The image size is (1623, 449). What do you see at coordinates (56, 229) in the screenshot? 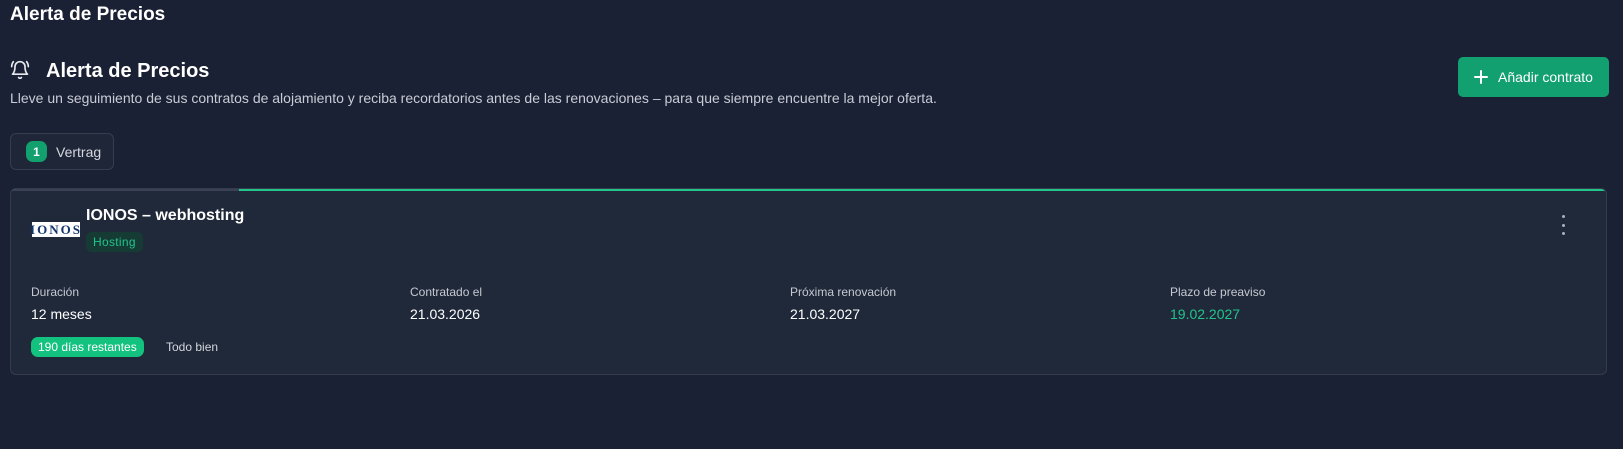
I see `provider-logo: IONOS` at bounding box center [56, 229].